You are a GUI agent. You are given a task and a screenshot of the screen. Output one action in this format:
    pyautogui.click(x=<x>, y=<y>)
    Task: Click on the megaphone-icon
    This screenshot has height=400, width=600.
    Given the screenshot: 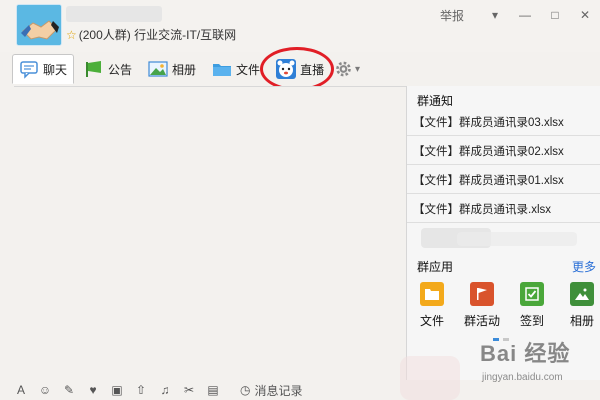 What is the action you would take?
    pyautogui.click(x=94, y=69)
    